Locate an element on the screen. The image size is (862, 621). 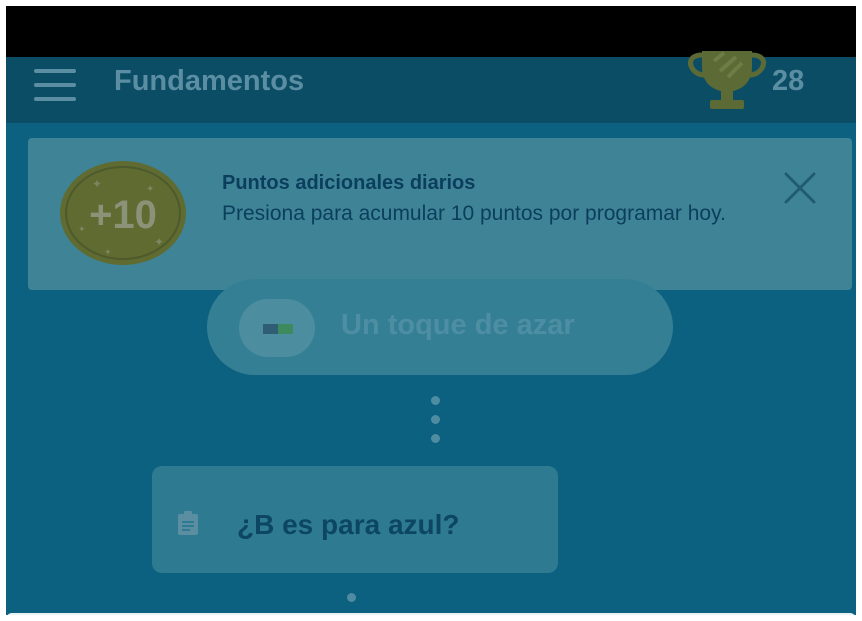
score-count: 28 is located at coordinates (788, 81).